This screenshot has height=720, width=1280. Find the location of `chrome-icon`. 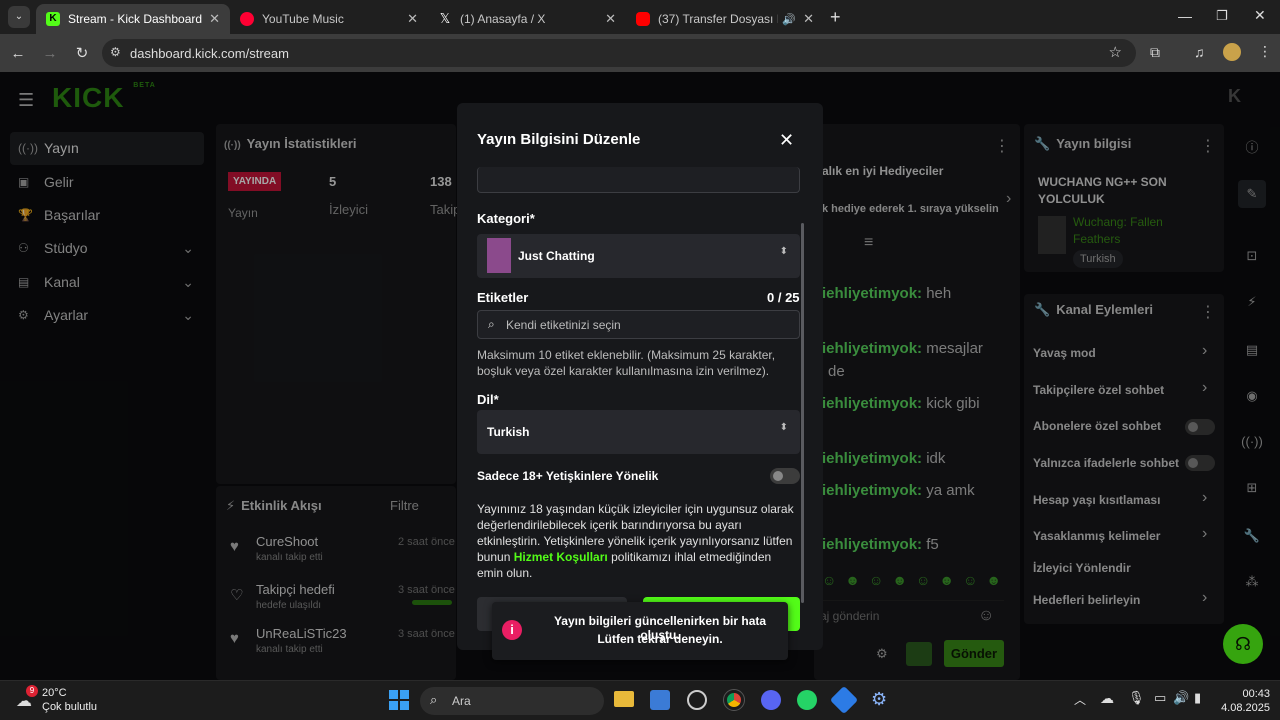

chrome-icon is located at coordinates (734, 700).